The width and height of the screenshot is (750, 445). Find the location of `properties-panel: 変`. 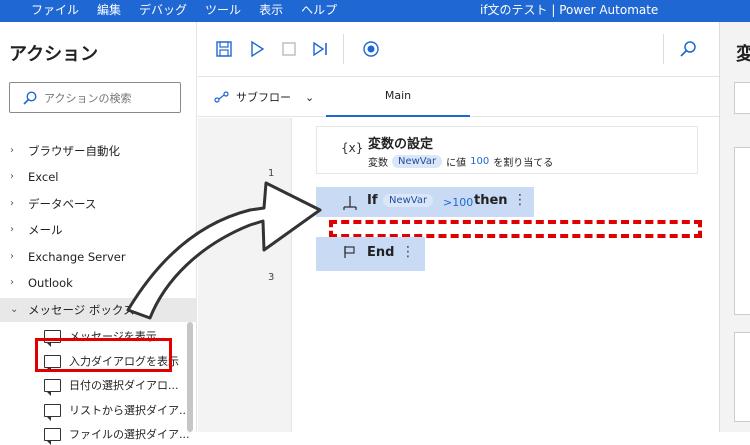

properties-panel: 変 is located at coordinates (734, 227).